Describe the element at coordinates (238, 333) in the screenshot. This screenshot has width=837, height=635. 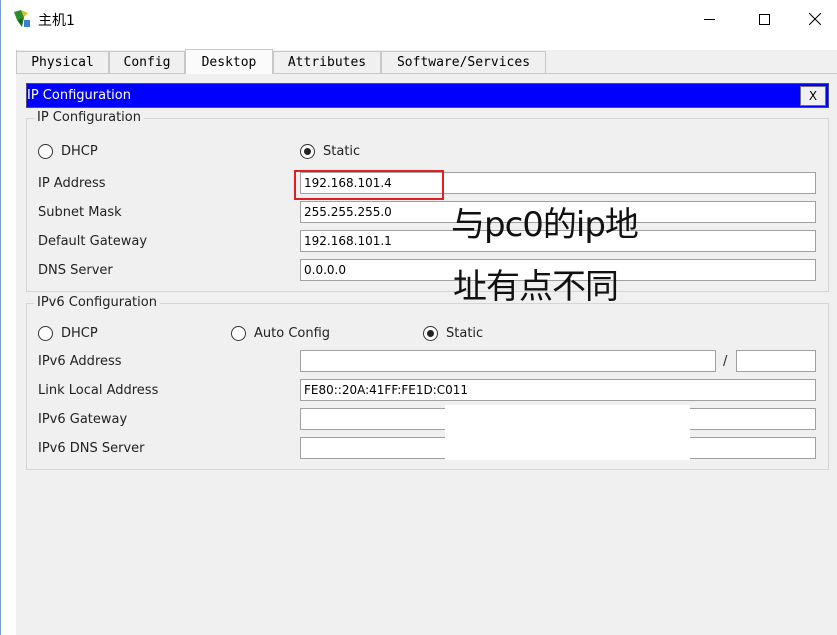
I see `ipv6-auto-config-radio` at that location.